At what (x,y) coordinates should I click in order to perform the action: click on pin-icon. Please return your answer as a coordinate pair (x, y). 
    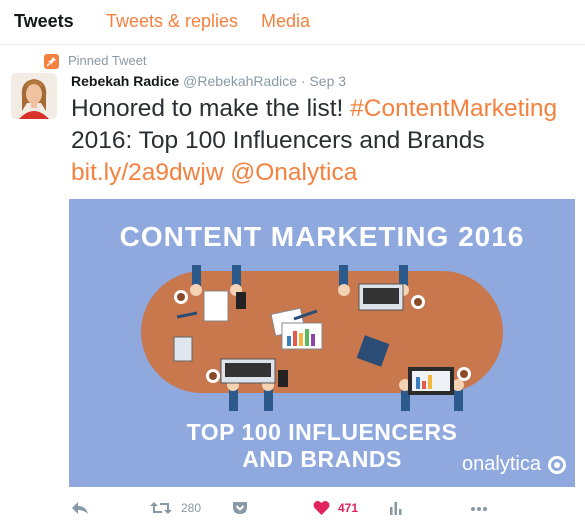
    Looking at the image, I should click on (51, 61).